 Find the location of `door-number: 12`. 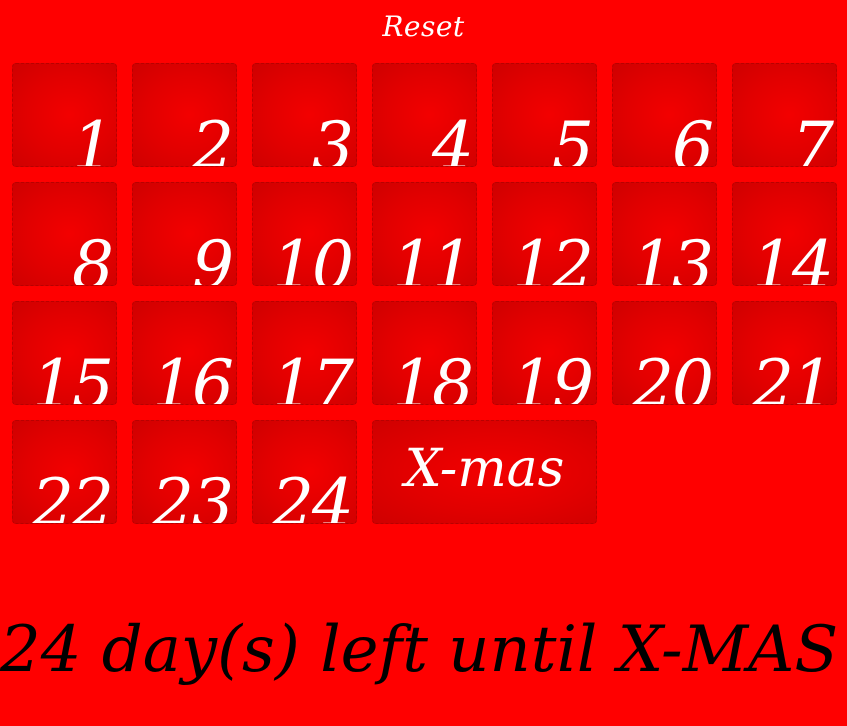

door-number: 12 is located at coordinates (553, 256).